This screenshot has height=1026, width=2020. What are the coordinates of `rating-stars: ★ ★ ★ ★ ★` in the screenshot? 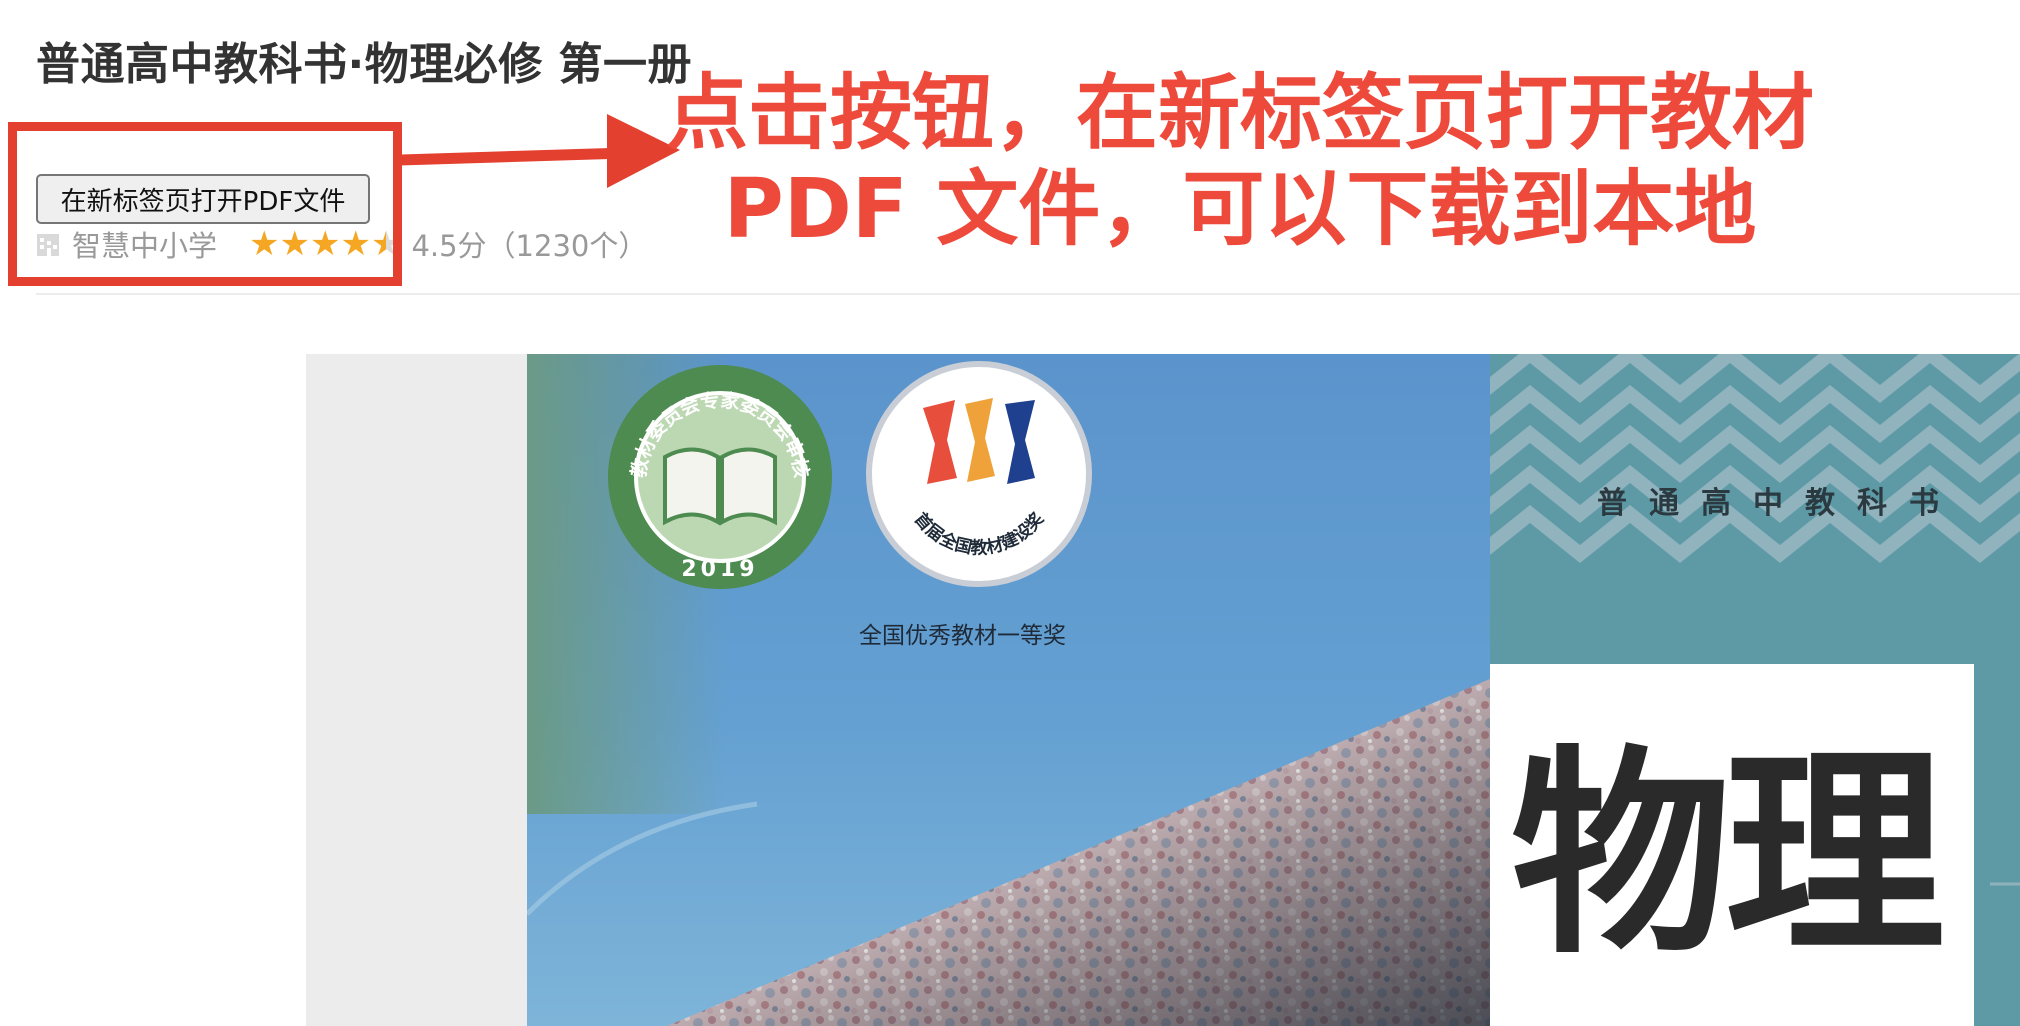 It's located at (325, 244).